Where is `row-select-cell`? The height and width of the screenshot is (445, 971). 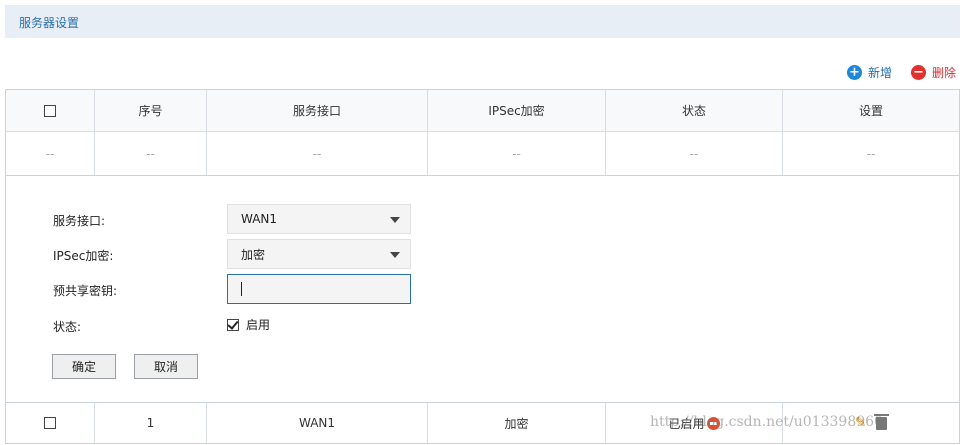 row-select-cell is located at coordinates (50, 423).